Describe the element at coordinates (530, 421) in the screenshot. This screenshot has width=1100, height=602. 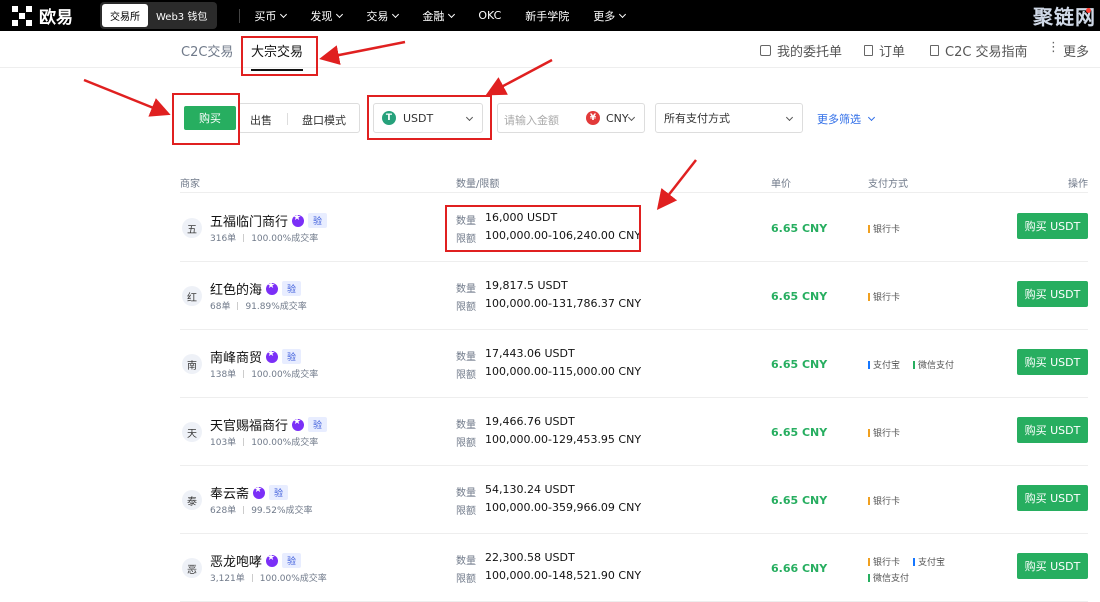
I see `qty-value: 19,466.76 USDT` at that location.